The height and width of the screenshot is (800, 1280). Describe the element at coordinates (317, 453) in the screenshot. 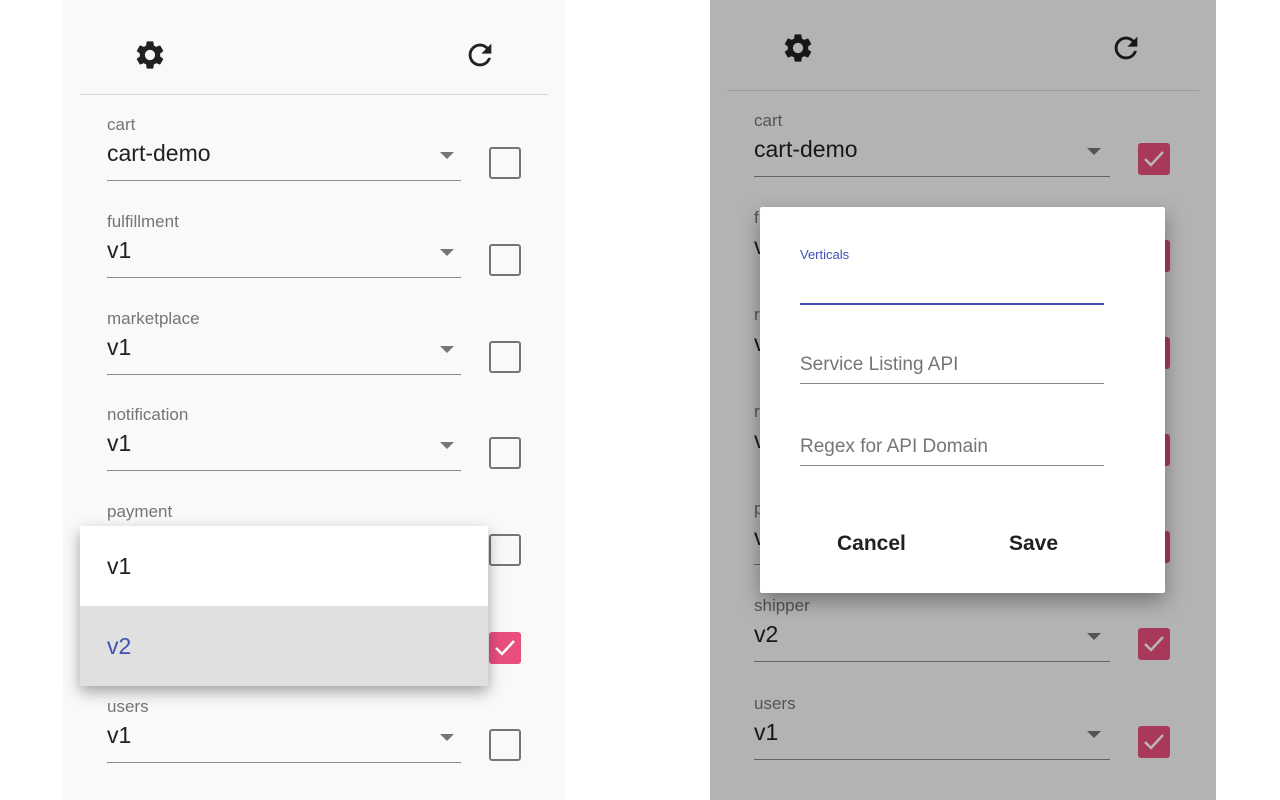

I see `select-row-notification: notification v1` at that location.